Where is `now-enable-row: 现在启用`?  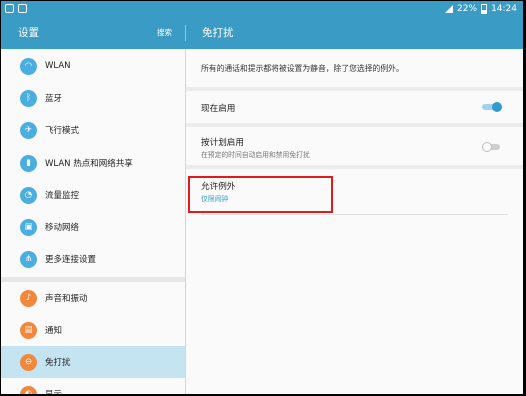 now-enable-row: 现在启用 is located at coordinates (354, 107).